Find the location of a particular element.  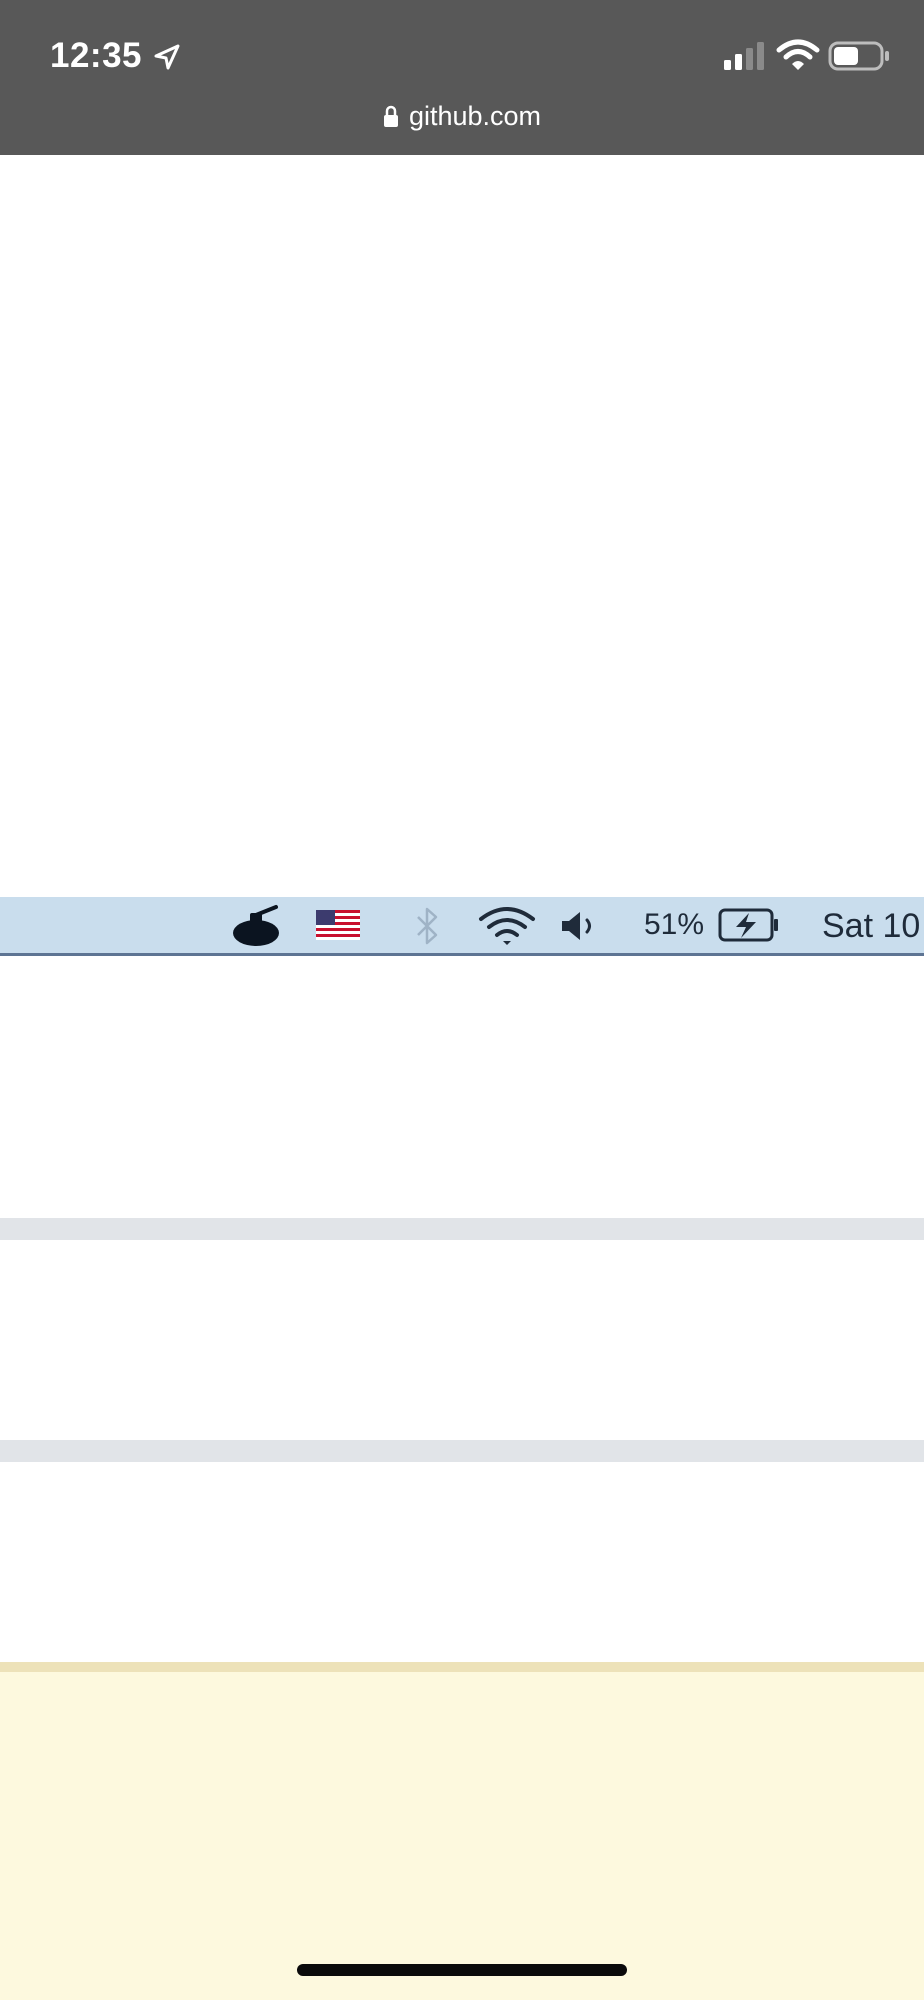

url-text: github.com is located at coordinates (475, 116).